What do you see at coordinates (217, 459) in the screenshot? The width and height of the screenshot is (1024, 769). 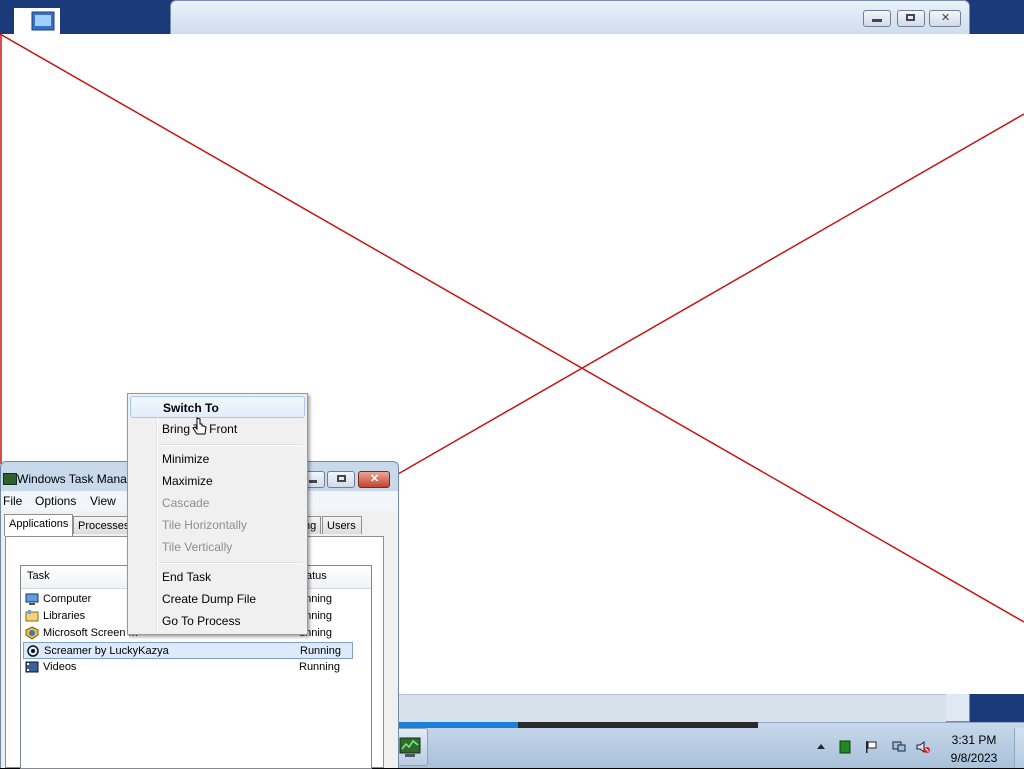 I see `menu-item-minimize: Minimize` at bounding box center [217, 459].